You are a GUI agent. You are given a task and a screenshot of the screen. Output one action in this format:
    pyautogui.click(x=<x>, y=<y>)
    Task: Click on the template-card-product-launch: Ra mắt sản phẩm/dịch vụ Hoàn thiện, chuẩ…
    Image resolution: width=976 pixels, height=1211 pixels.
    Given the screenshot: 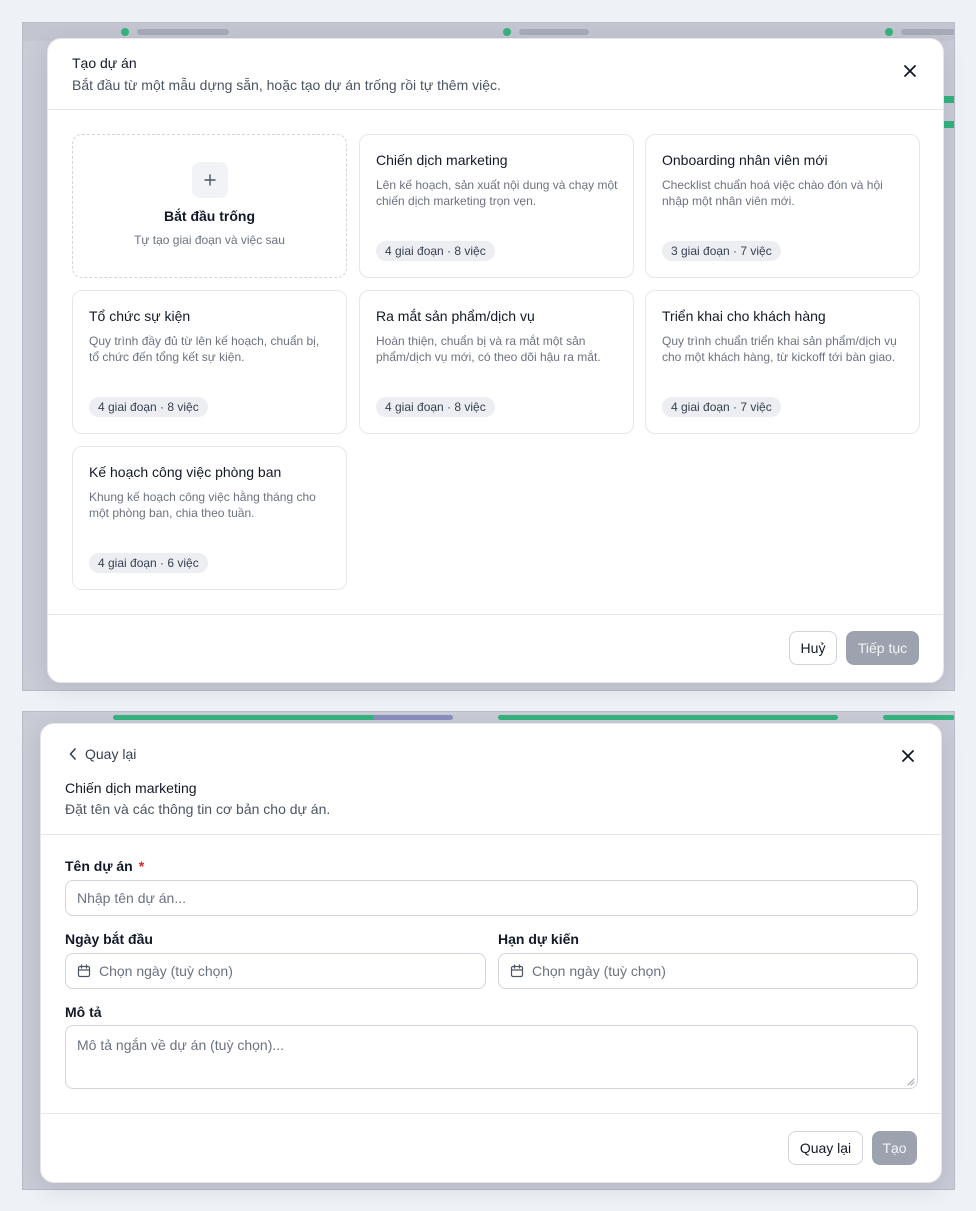 What is the action you would take?
    pyautogui.click(x=496, y=362)
    